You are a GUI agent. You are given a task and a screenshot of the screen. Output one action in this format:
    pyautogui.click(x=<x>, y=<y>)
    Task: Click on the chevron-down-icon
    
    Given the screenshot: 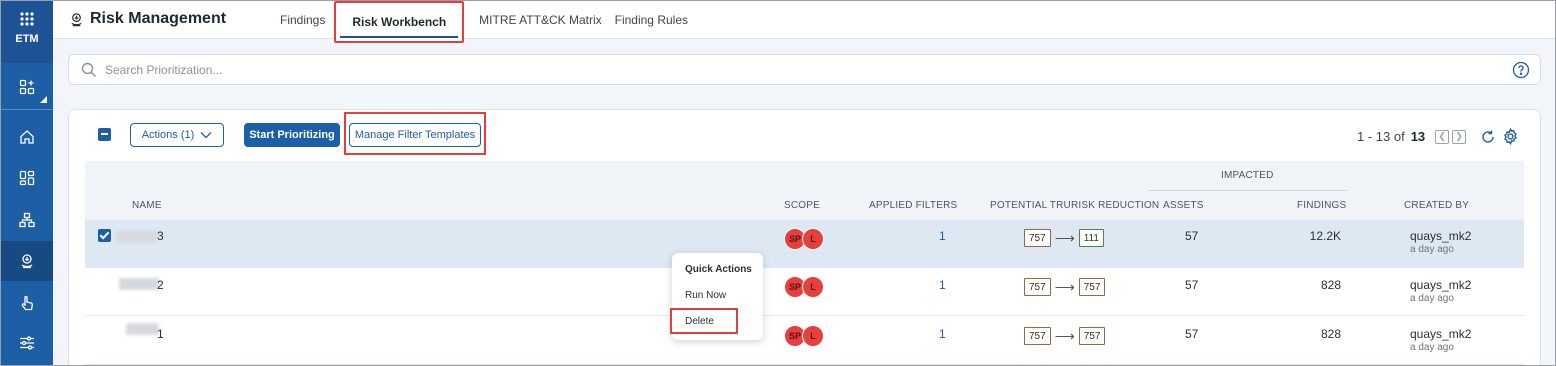 What is the action you would take?
    pyautogui.click(x=206, y=135)
    